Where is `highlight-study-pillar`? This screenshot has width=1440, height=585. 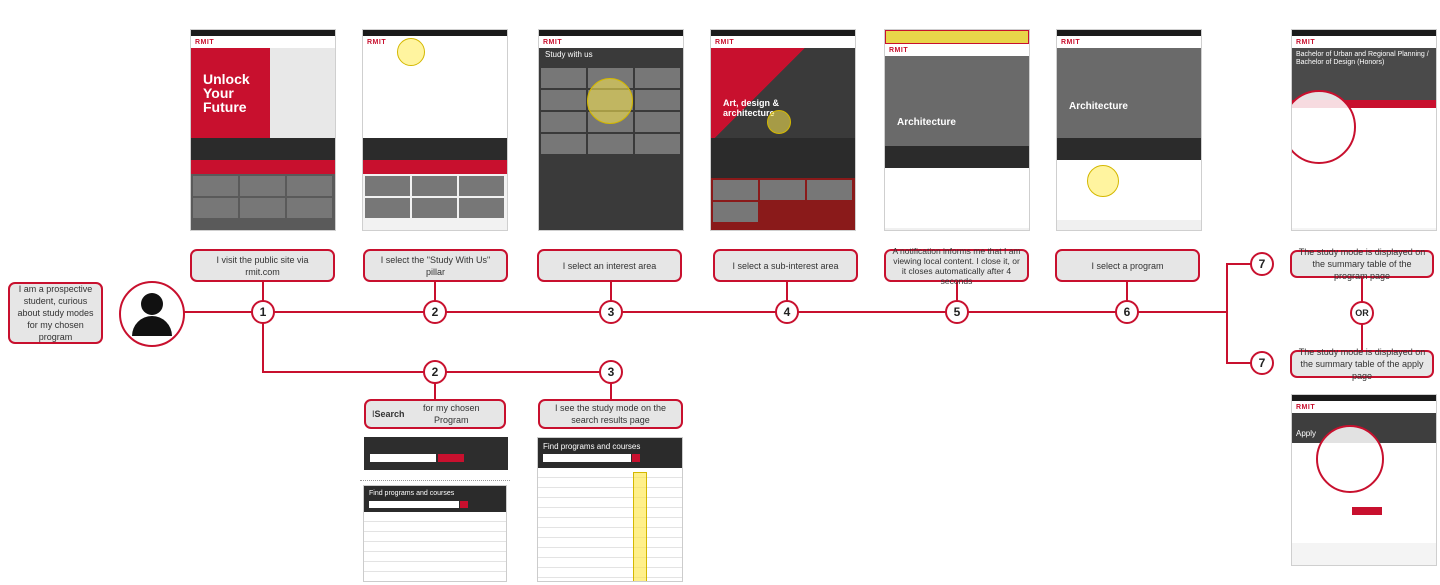
highlight-study-pillar is located at coordinates (411, 52).